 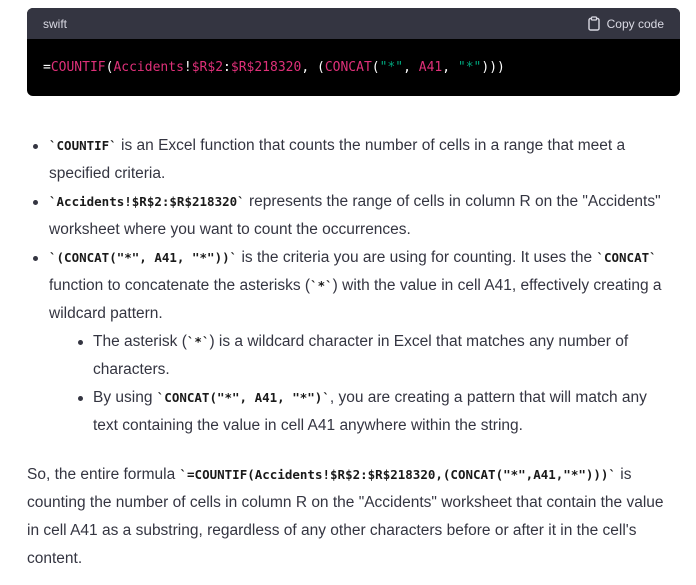 What do you see at coordinates (207, 67) in the screenshot?
I see `code-token: $R$2` at bounding box center [207, 67].